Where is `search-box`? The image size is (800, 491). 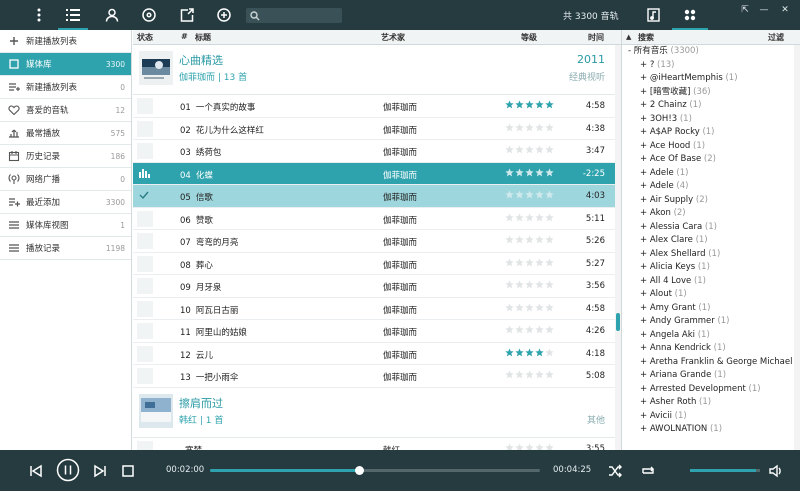
search-box is located at coordinates (294, 15).